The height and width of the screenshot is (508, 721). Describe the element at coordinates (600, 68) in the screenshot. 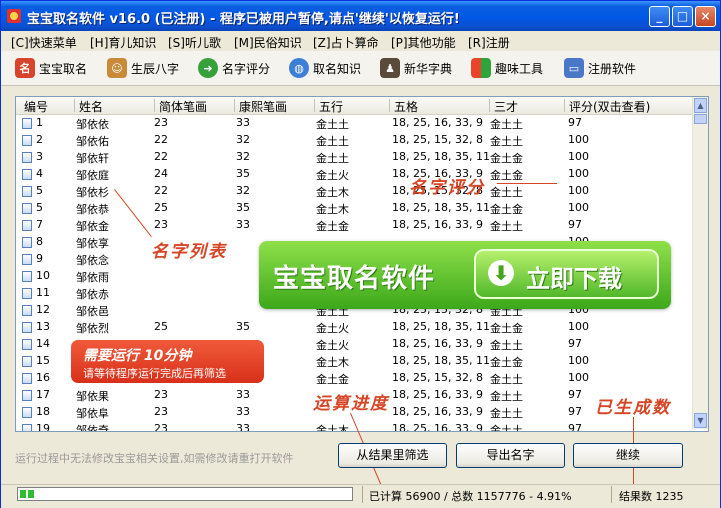

I see `tool-register: ▭ 注册软件` at that location.